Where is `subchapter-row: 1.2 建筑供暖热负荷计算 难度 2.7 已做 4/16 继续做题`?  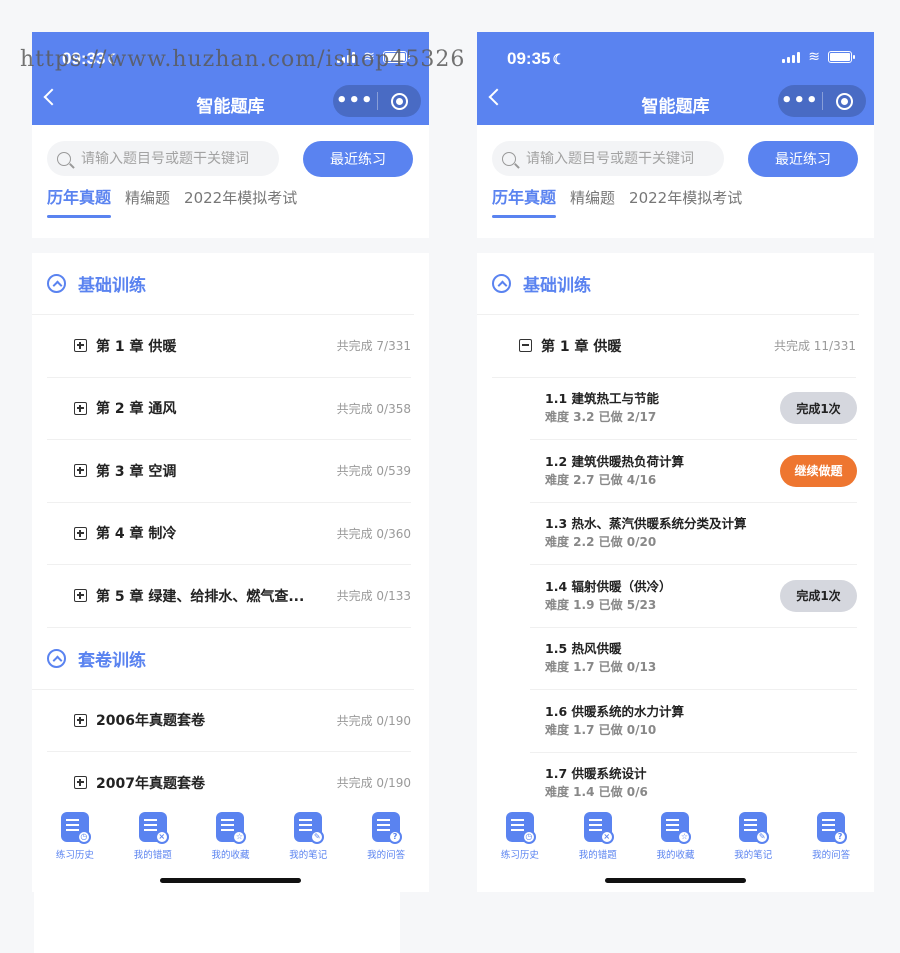 subchapter-row: 1.2 建筑供暖热负荷计算 难度 2.7 已做 4/16 继续做题 is located at coordinates (693, 471).